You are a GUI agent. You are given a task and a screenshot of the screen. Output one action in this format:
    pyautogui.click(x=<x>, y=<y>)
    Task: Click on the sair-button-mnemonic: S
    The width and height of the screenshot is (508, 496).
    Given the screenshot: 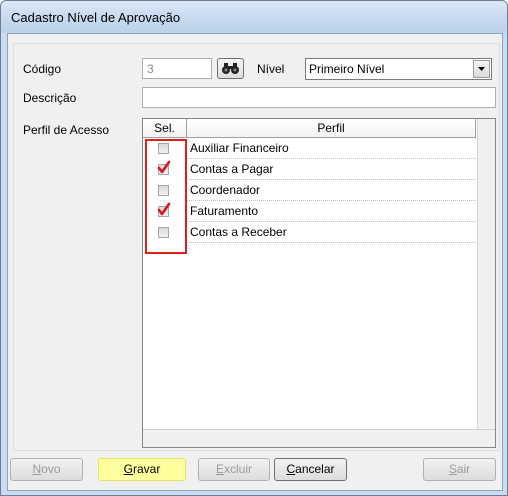 What is the action you would take?
    pyautogui.click(x=452, y=469)
    